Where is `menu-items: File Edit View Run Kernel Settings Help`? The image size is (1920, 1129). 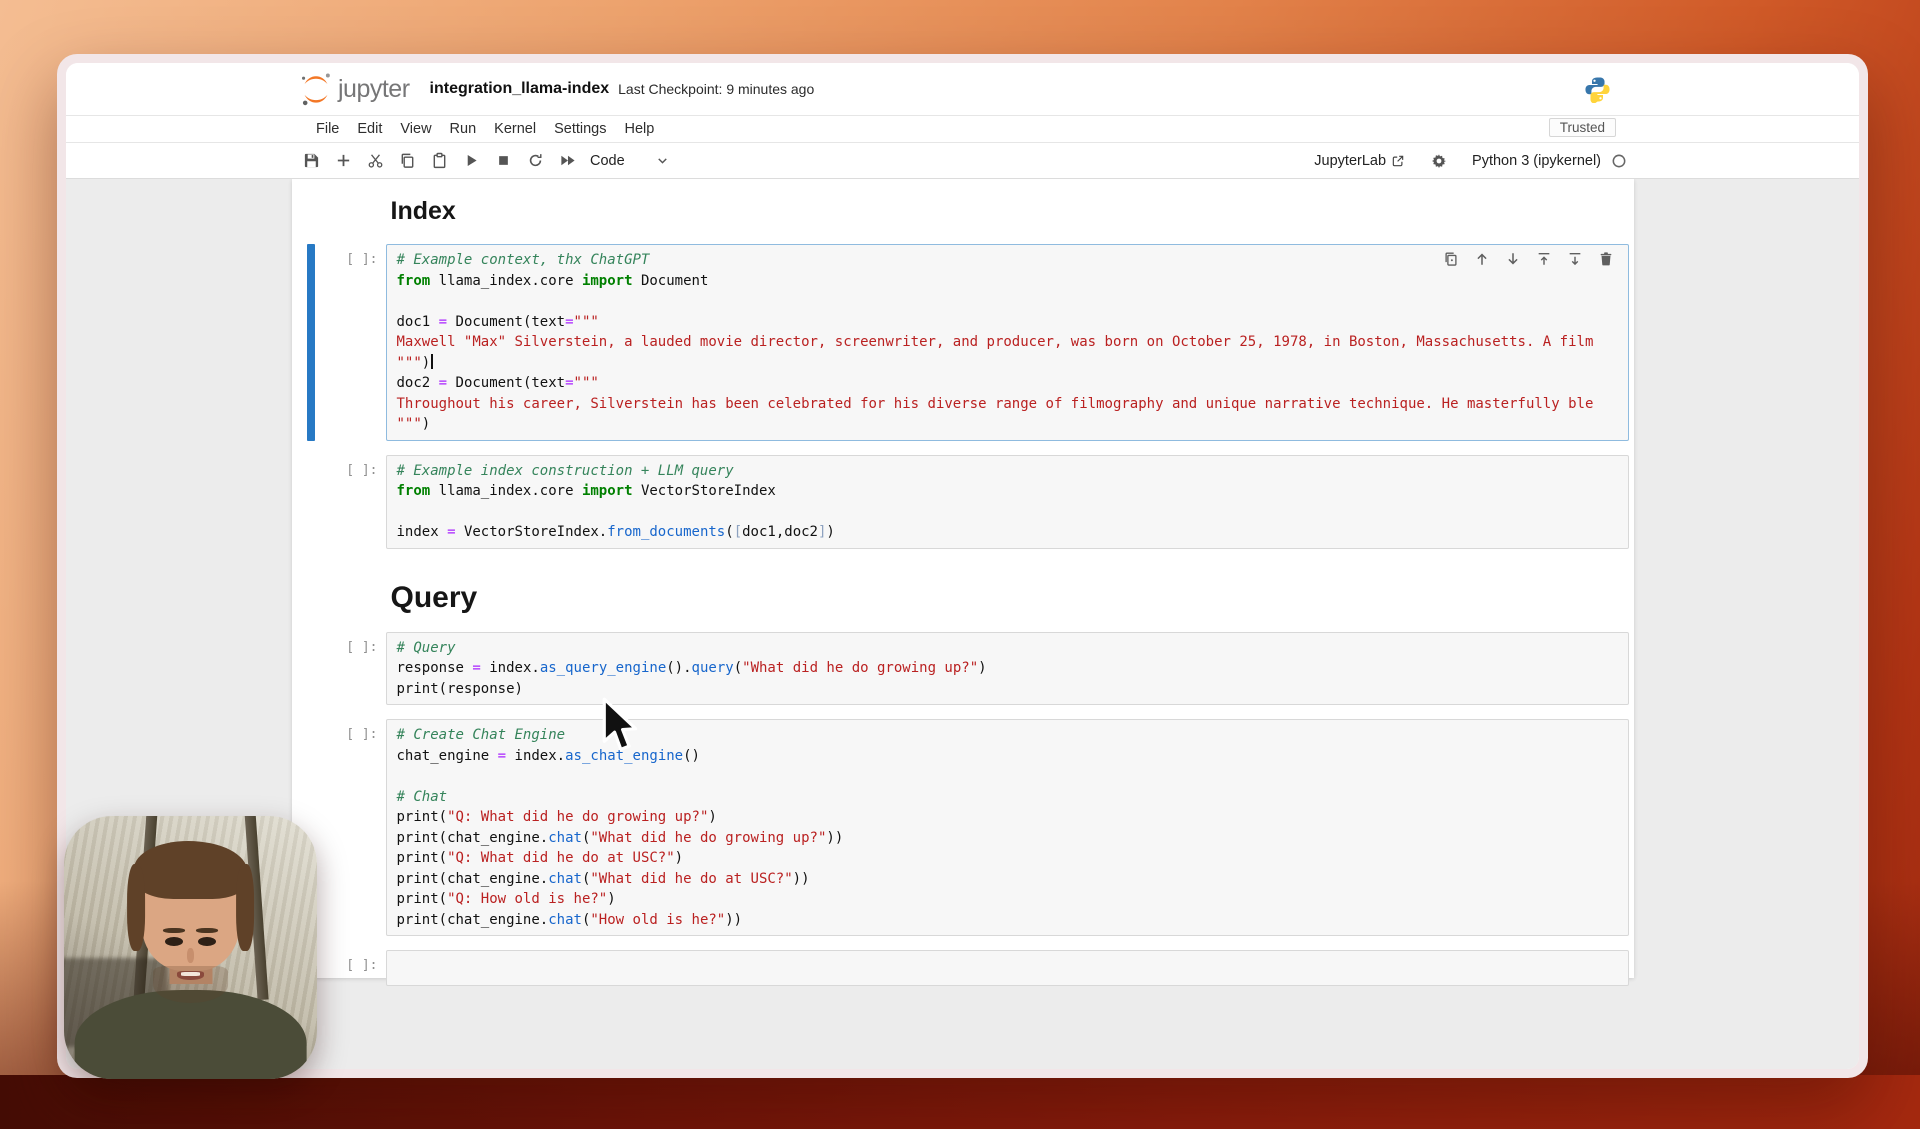
menu-items: File Edit View Run Kernel Settings Help is located at coordinates (485, 129).